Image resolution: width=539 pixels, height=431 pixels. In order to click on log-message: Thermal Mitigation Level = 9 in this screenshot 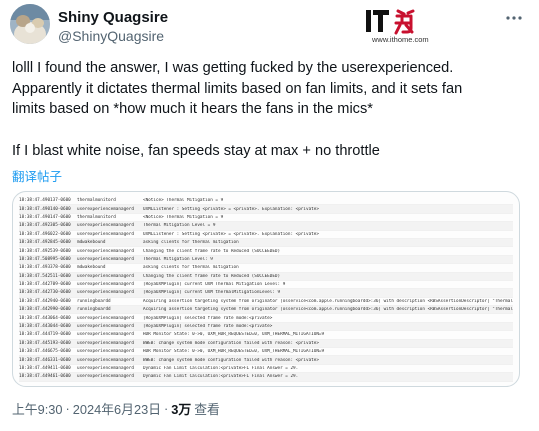, I will do `click(179, 226)`.